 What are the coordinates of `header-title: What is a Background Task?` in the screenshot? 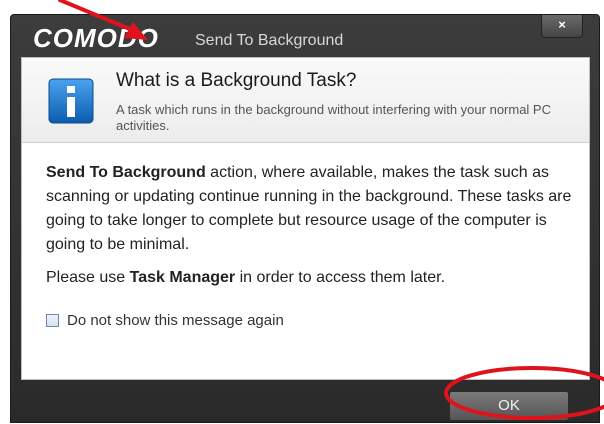 It's located at (236, 80).